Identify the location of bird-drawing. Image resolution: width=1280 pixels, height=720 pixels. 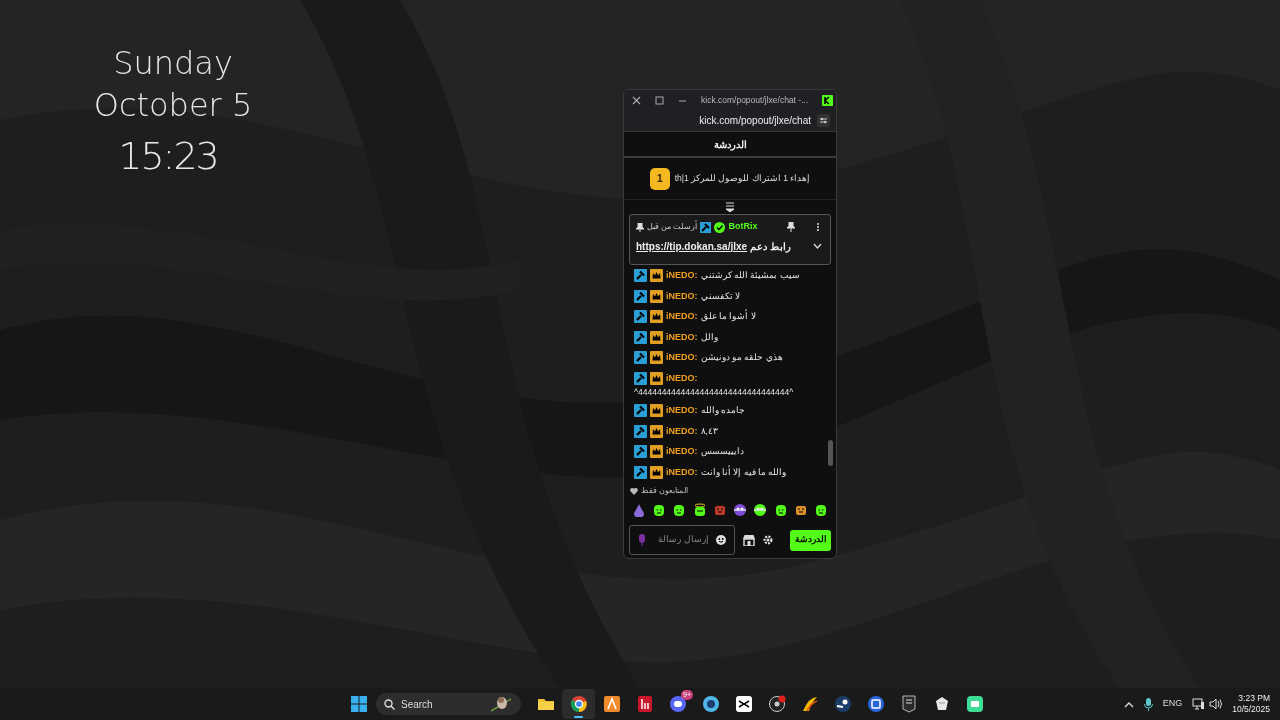
(501, 704).